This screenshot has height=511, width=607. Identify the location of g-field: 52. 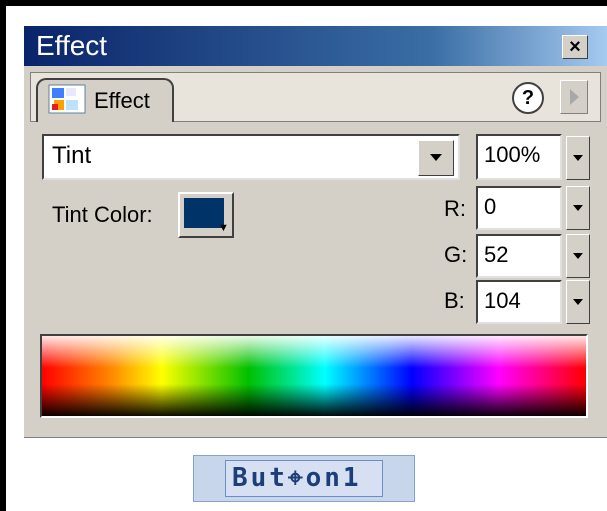
(519, 256).